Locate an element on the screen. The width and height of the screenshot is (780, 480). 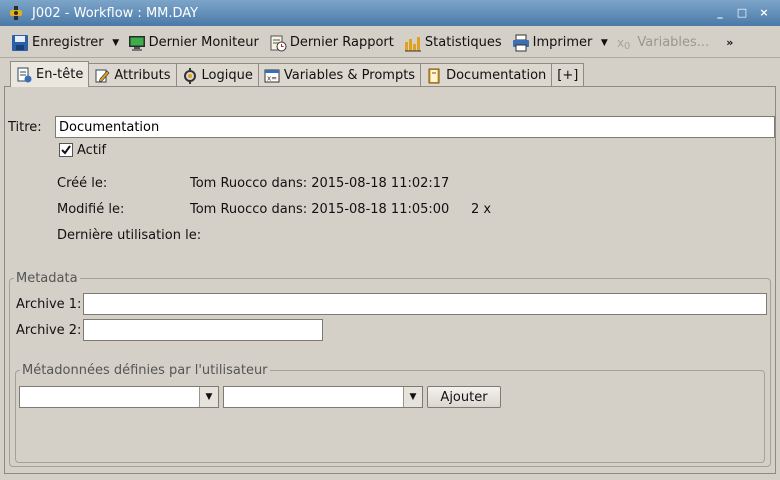
print-button: Imprimer is located at coordinates (552, 43).